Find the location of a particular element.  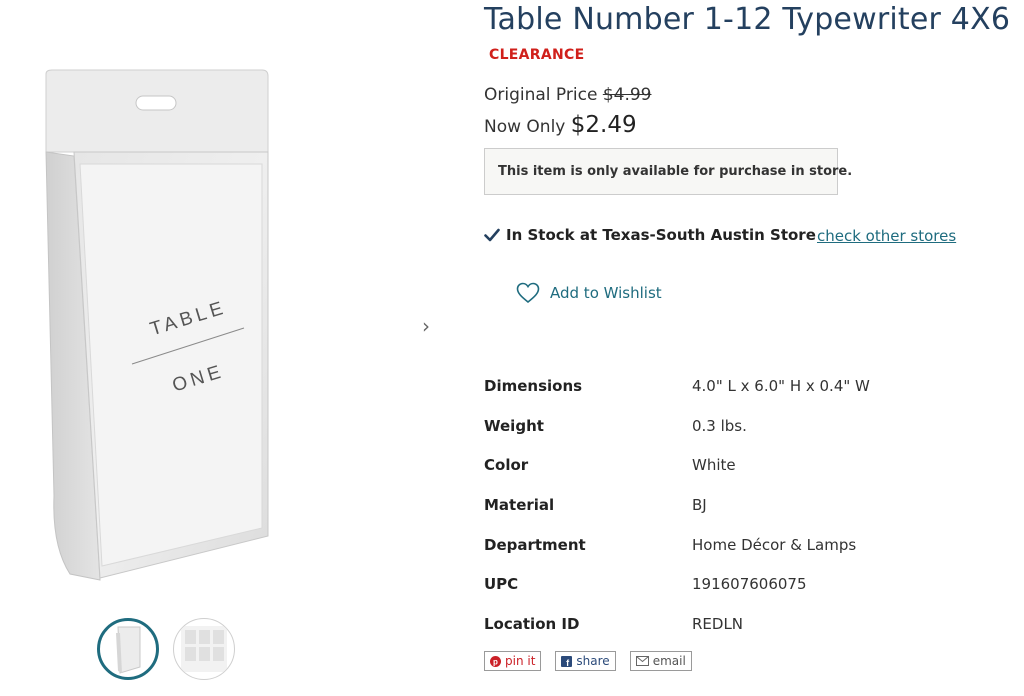

spec-label: Location ID is located at coordinates (532, 623).